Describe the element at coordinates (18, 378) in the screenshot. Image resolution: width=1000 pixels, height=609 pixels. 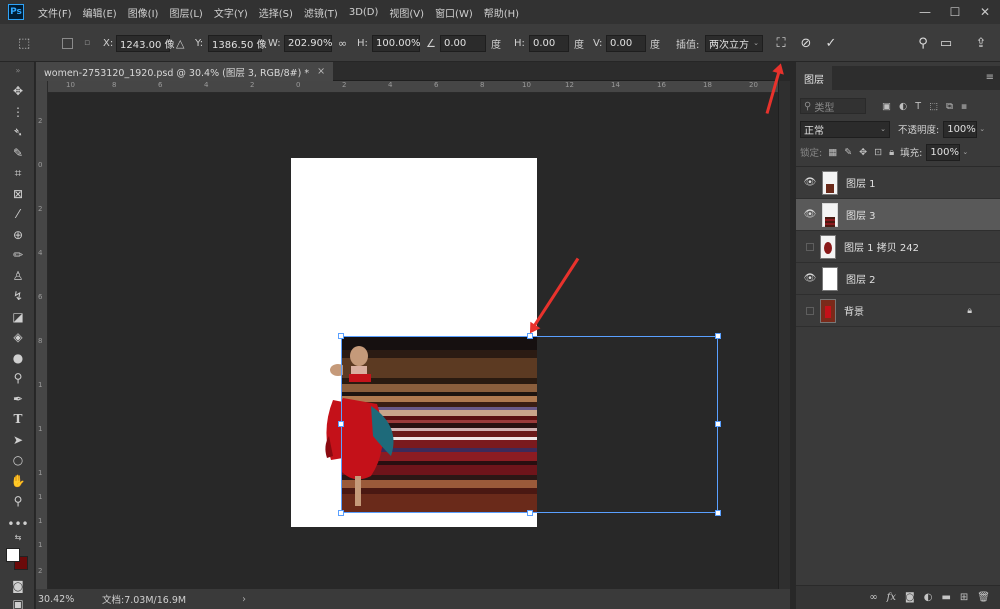
I see `dodge-tool-icon: ⚲` at that location.